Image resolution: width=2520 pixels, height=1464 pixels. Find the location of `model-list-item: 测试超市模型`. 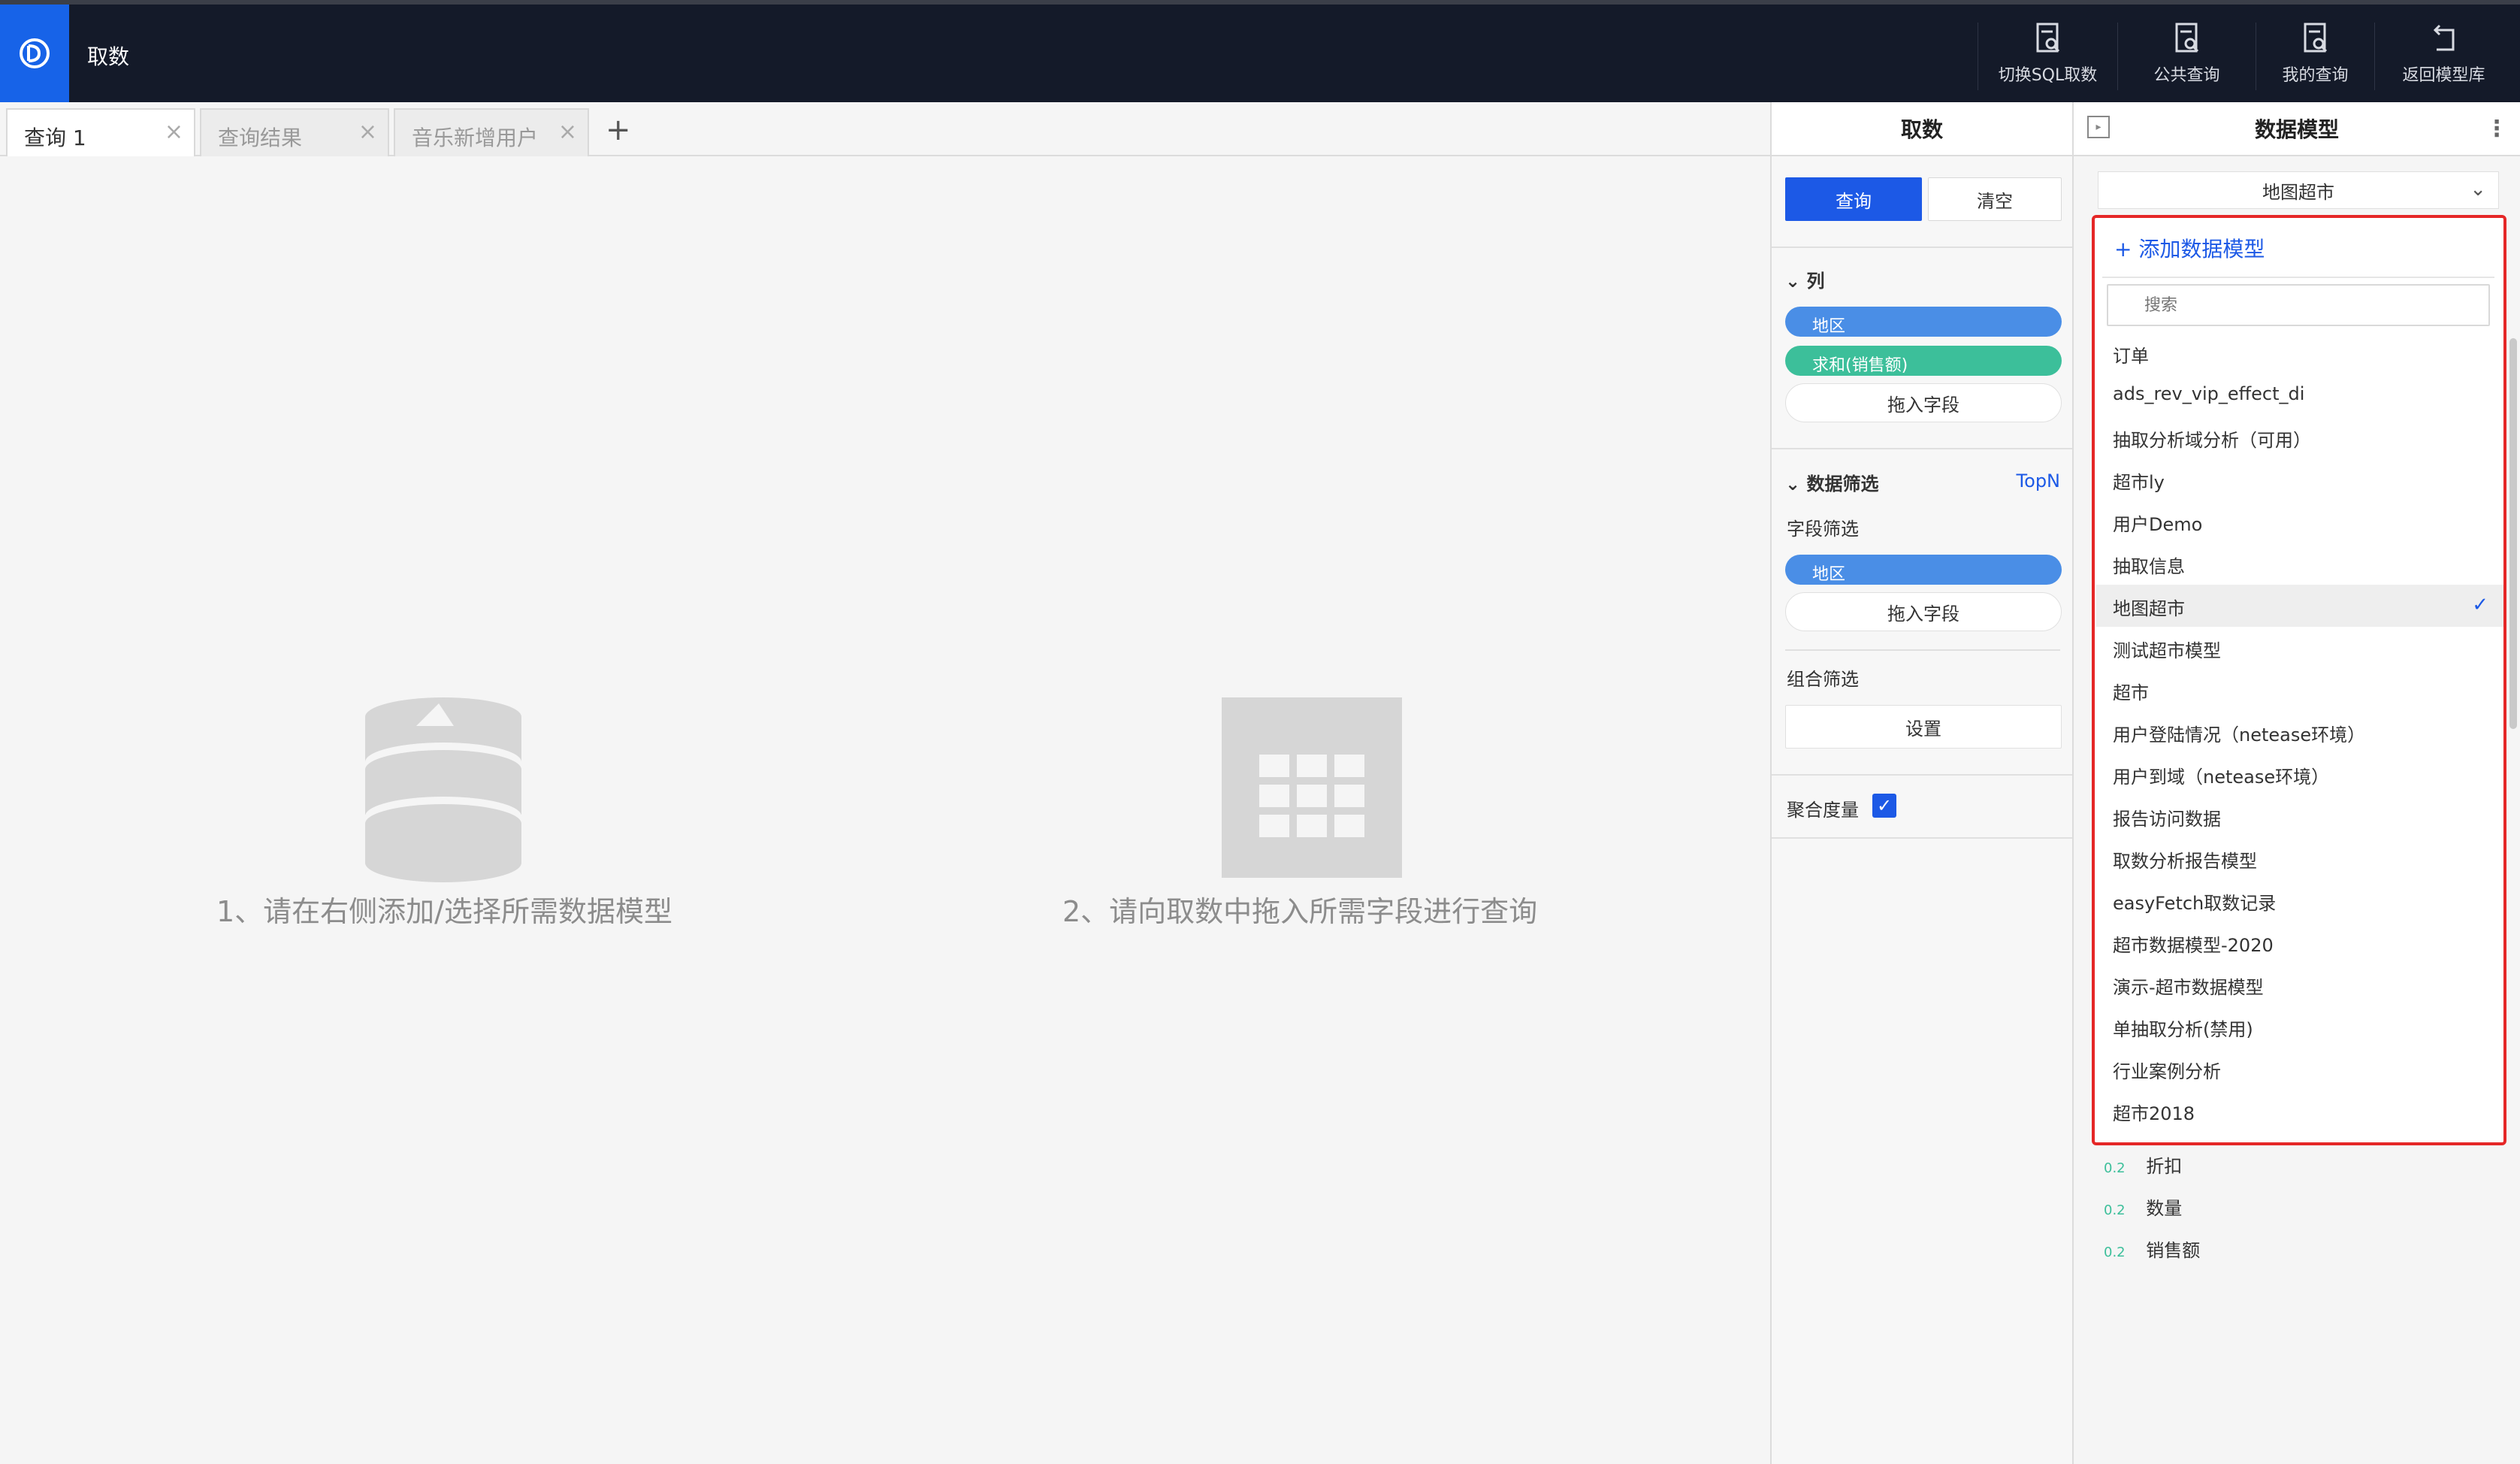

model-list-item: 测试超市模型 is located at coordinates (2299, 648).